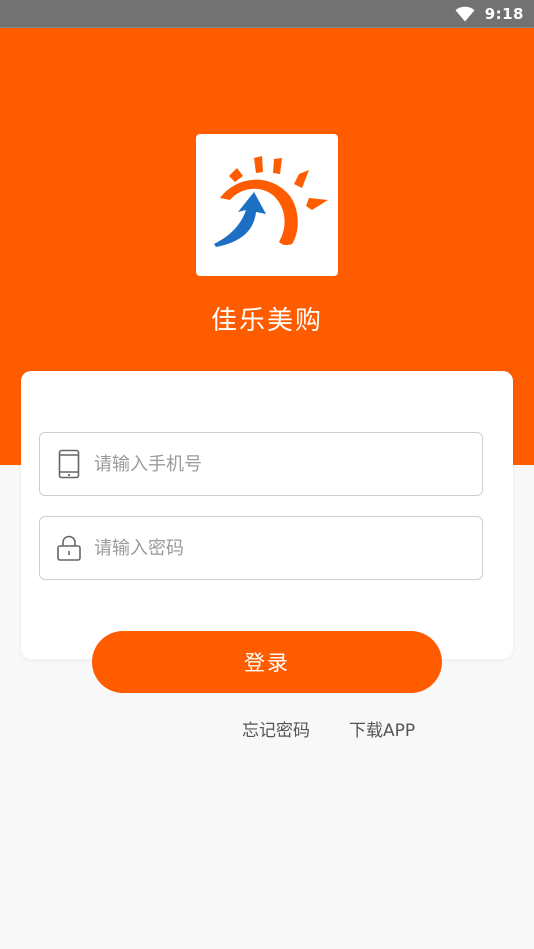 This screenshot has height=949, width=534. Describe the element at coordinates (267, 14) in the screenshot. I see `status-bar: 9:18` at that location.